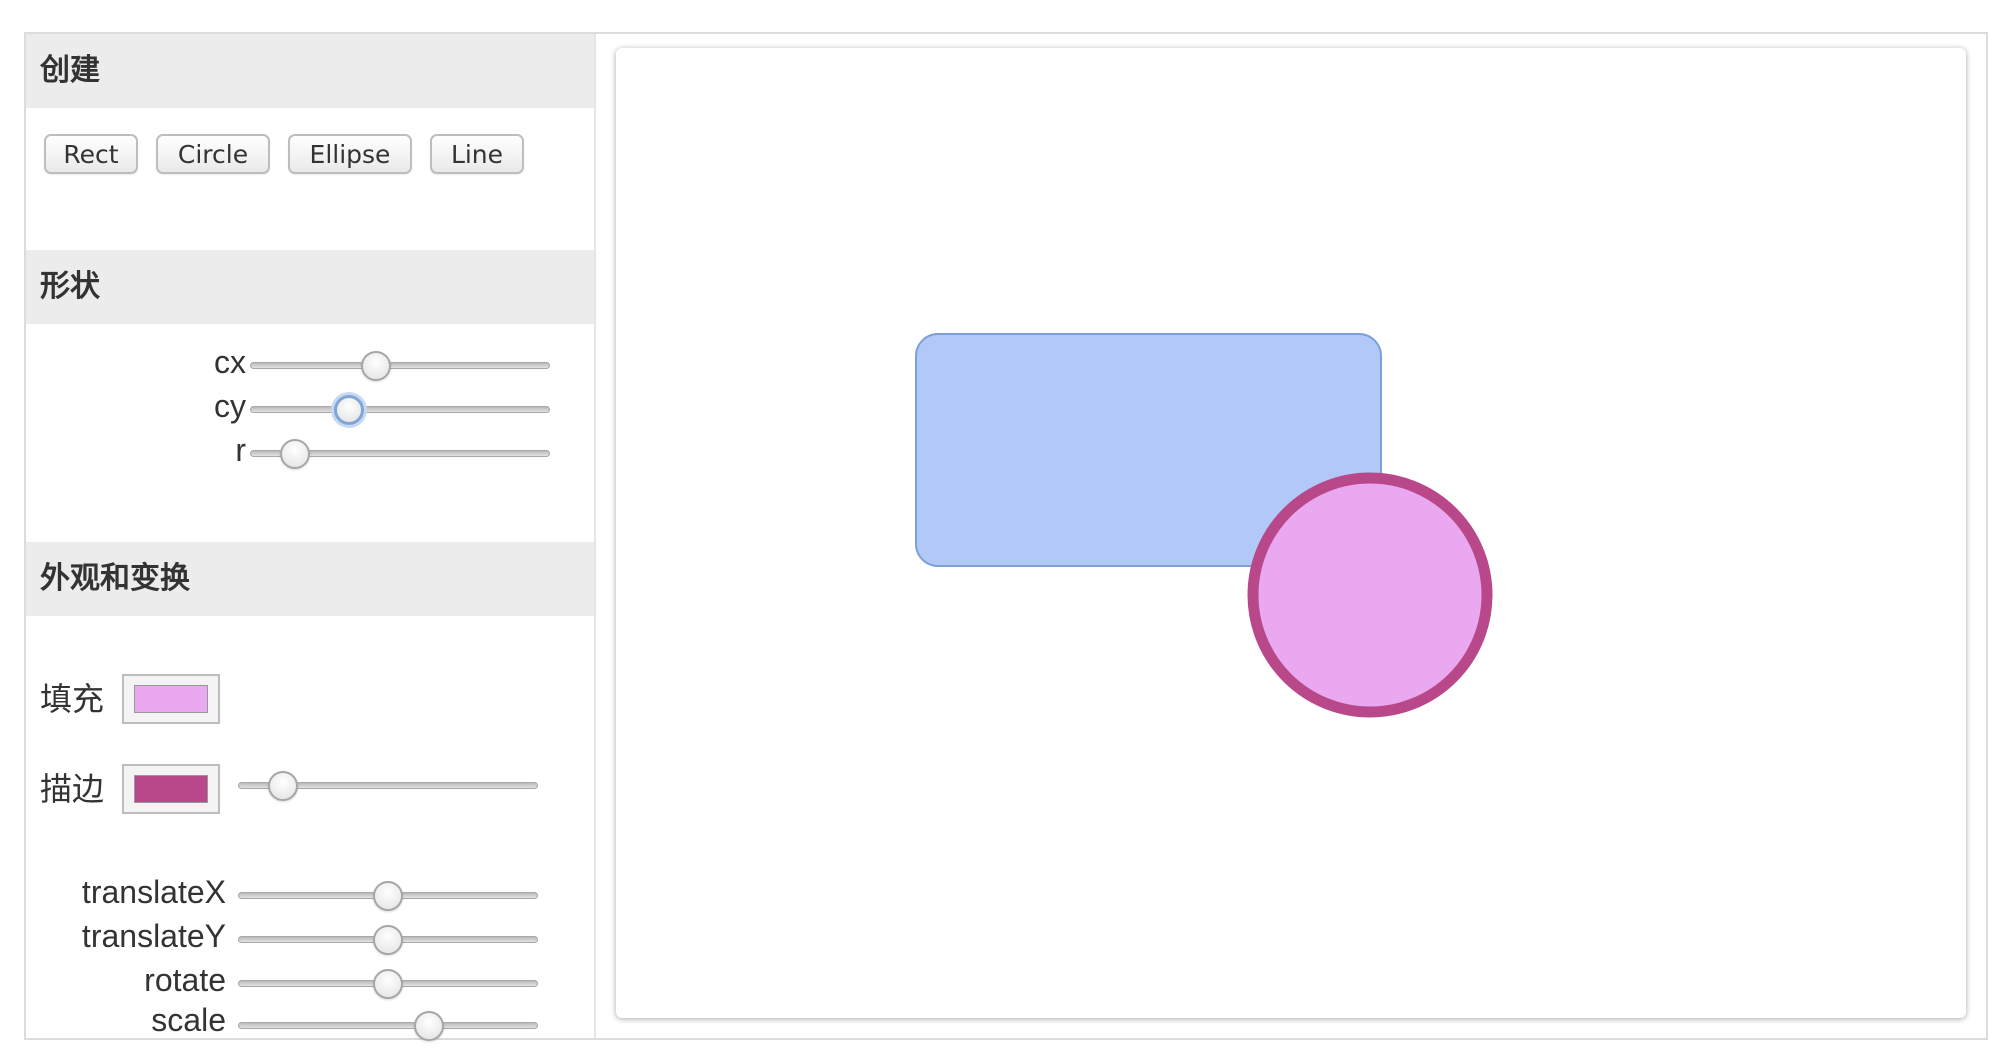 The width and height of the screenshot is (2008, 1062). I want to click on cy-slider, so click(400, 410).